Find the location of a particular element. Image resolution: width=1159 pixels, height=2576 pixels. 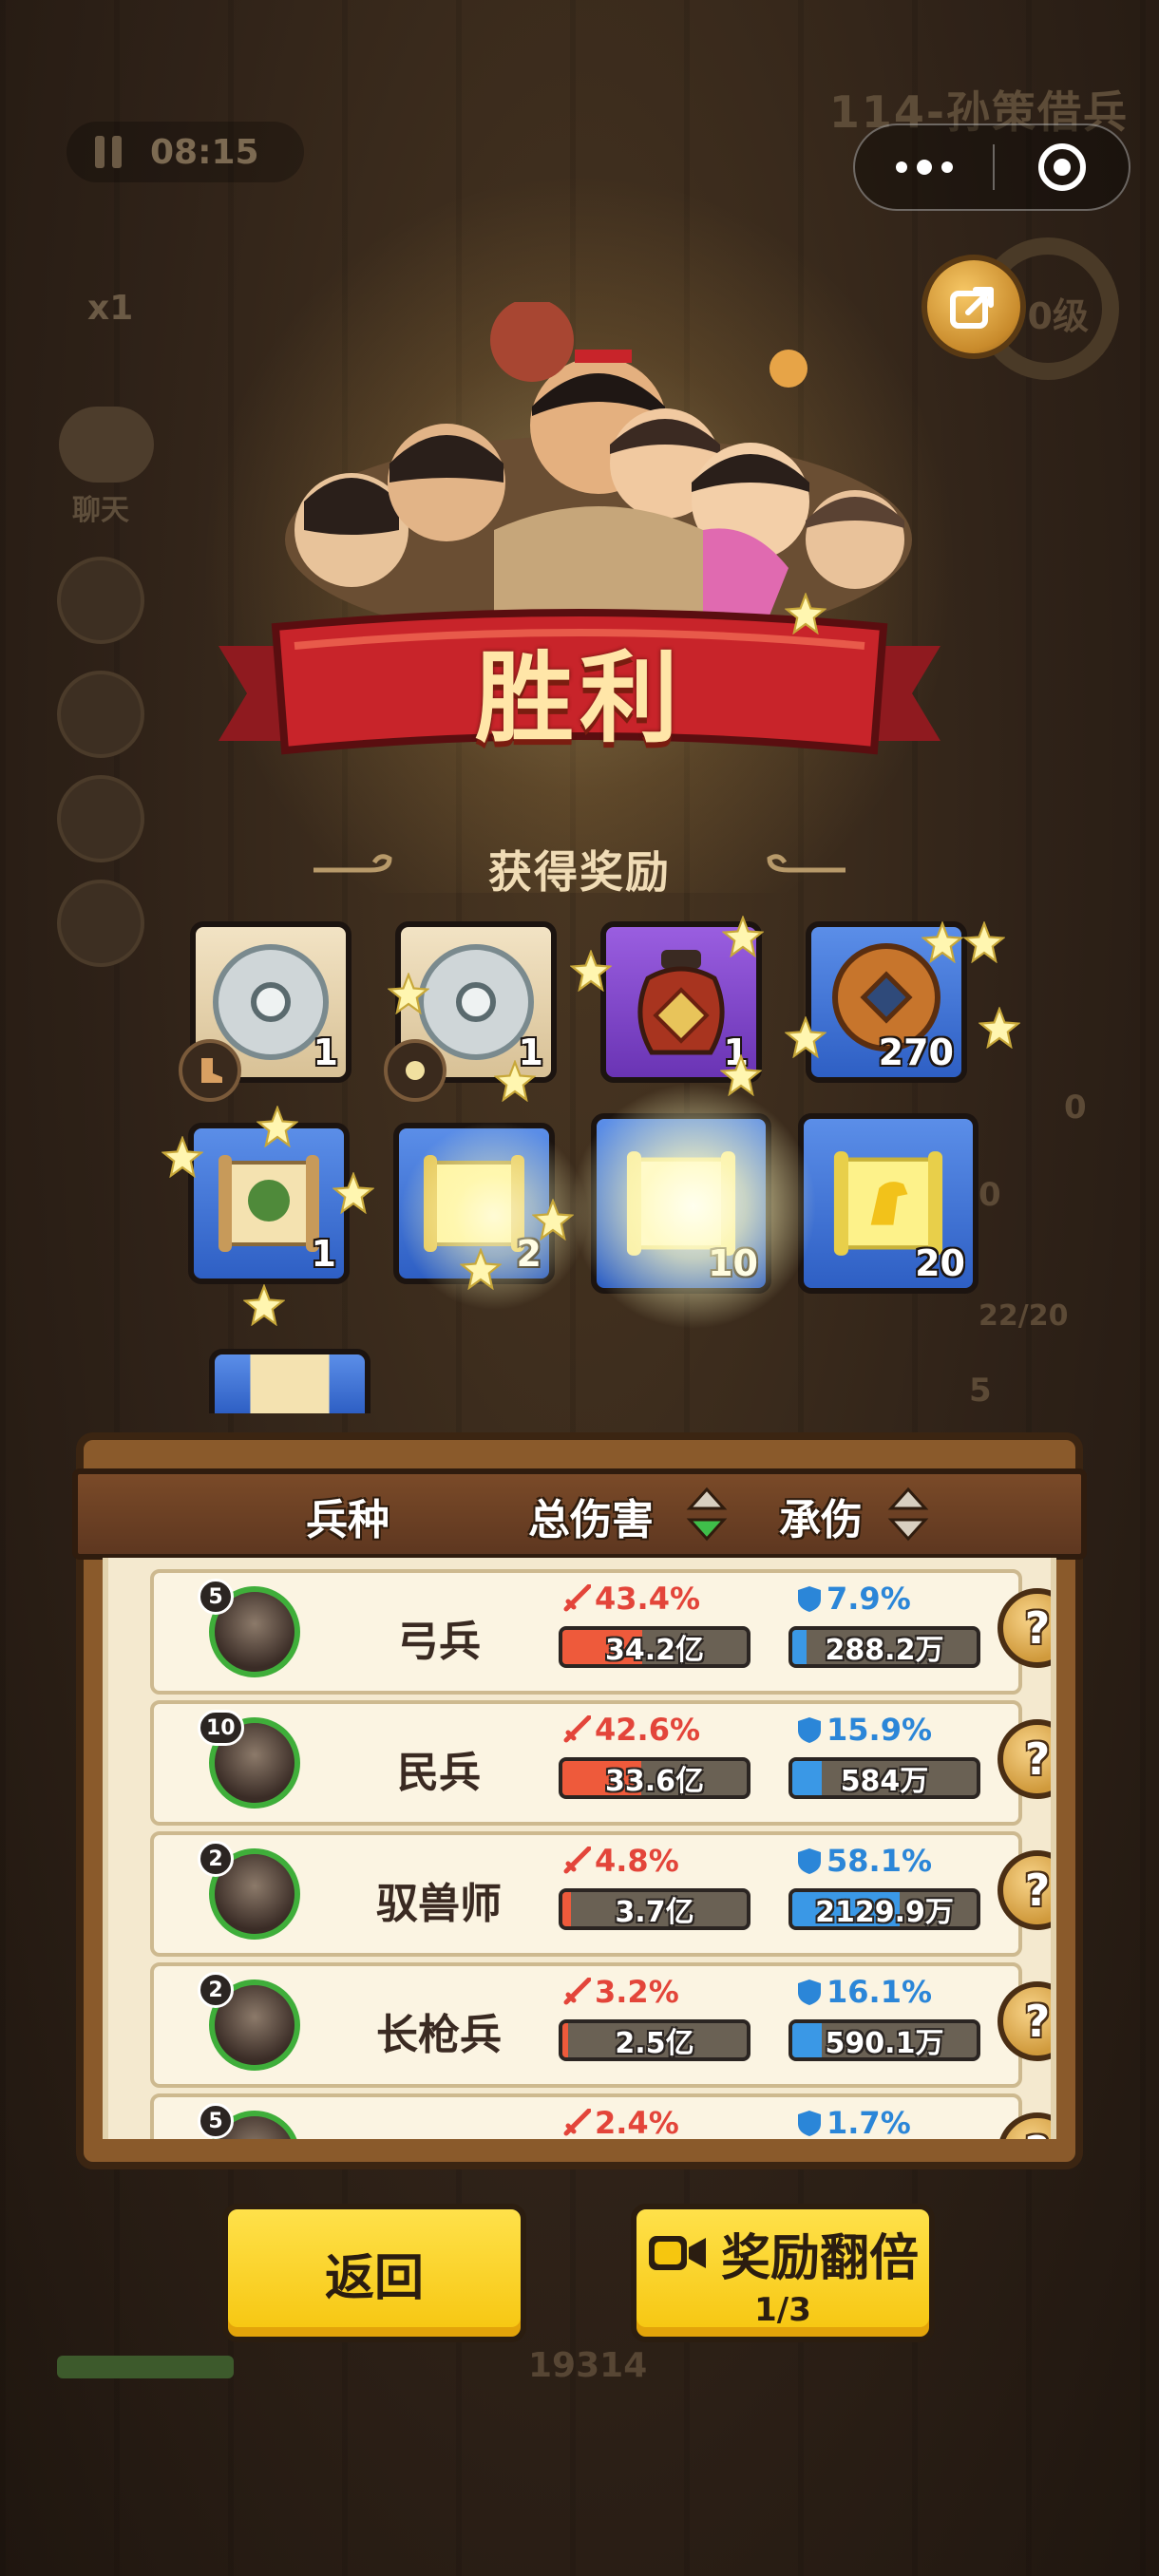

stats-row: 5 弓兵 43.4% 34.2亿 7.9% 288.2万 ? is located at coordinates (600, 1632).